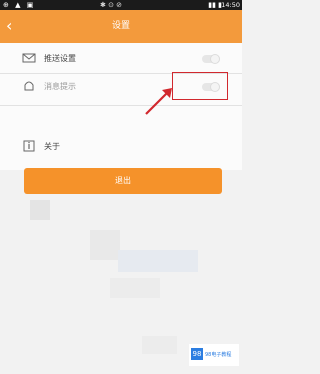  I want to click on divider, so click(121, 105).